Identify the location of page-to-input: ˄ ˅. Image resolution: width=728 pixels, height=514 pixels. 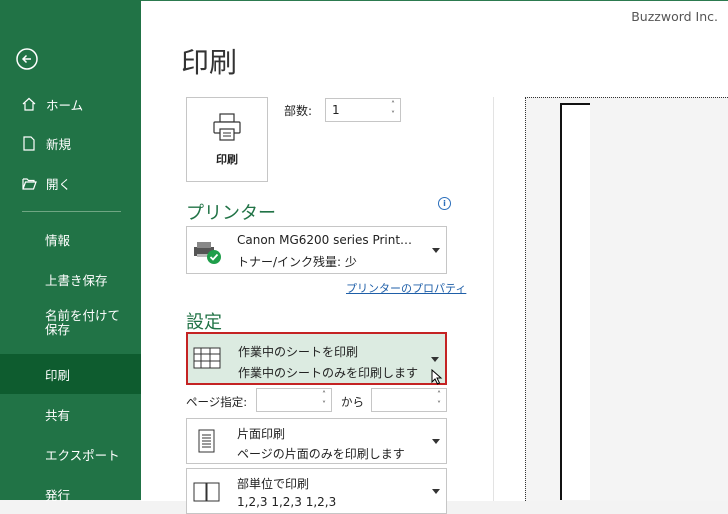
(409, 400).